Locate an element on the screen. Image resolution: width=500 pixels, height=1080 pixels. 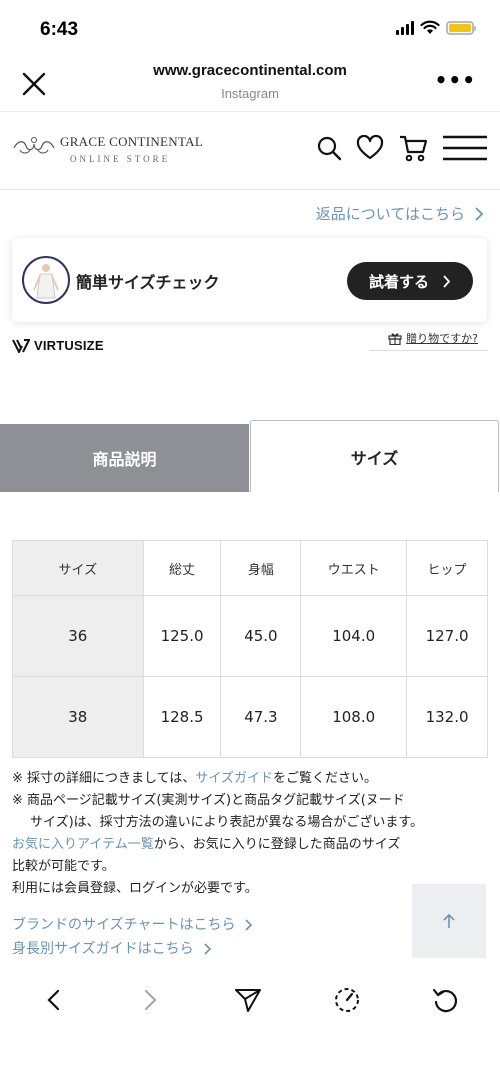
column-header: 身幅 is located at coordinates (261, 568).